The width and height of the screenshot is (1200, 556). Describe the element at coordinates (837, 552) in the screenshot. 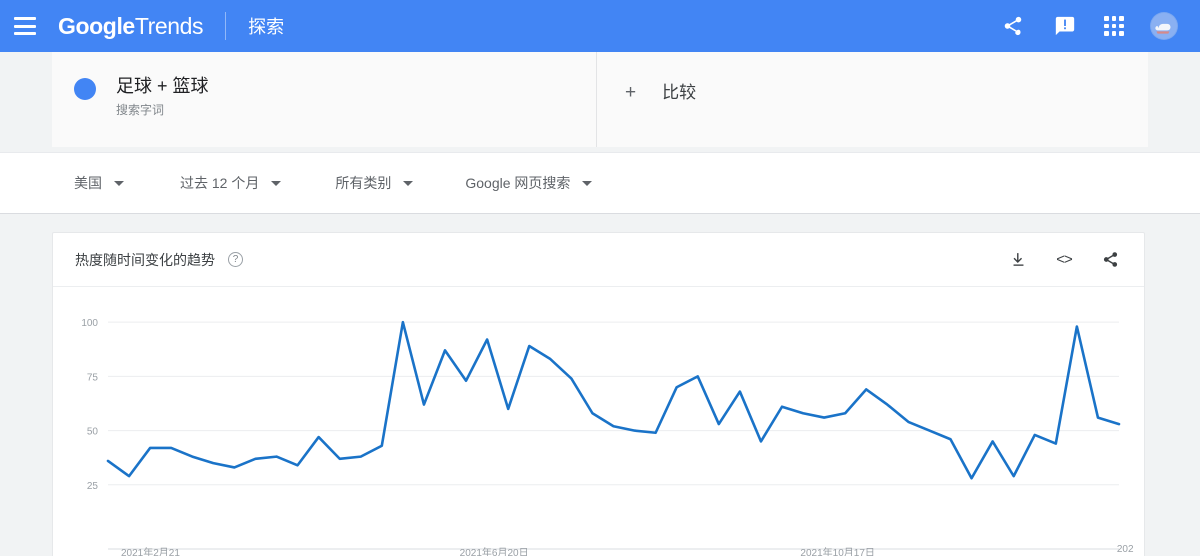

I see `x-axis-tick-label: 2021年10月17日` at that location.